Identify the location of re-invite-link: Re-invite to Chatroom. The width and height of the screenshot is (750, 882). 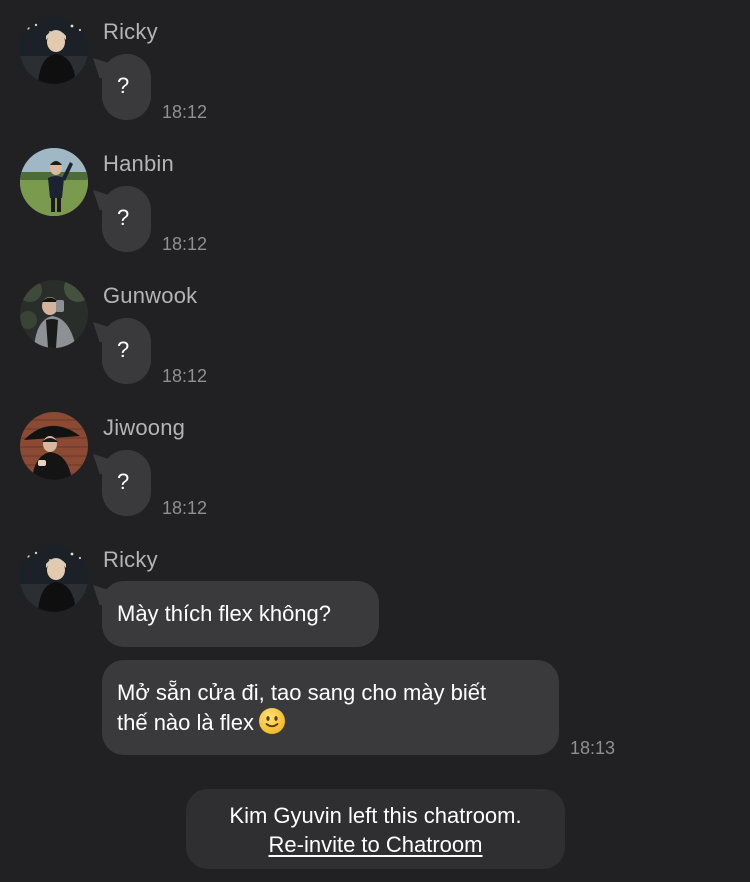
(376, 844).